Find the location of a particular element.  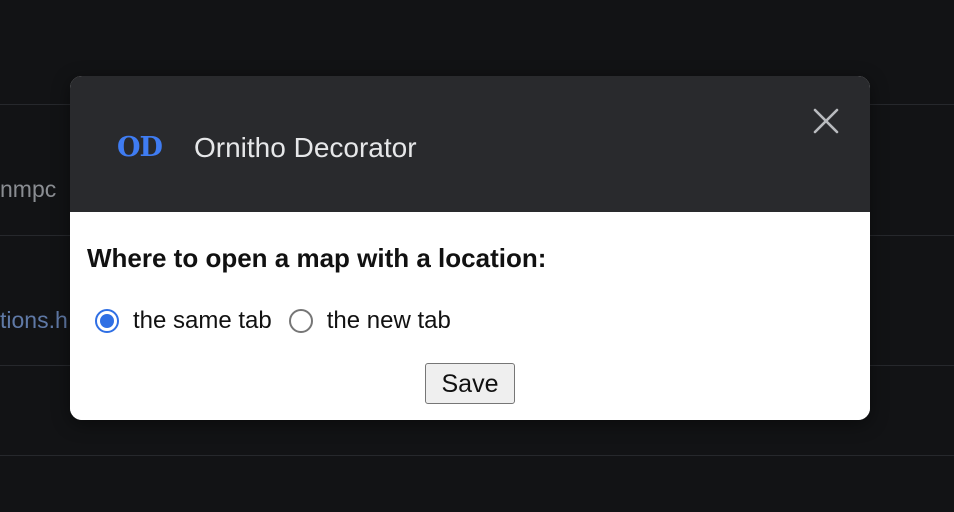

background-link-text: tions.h is located at coordinates (34, 320).